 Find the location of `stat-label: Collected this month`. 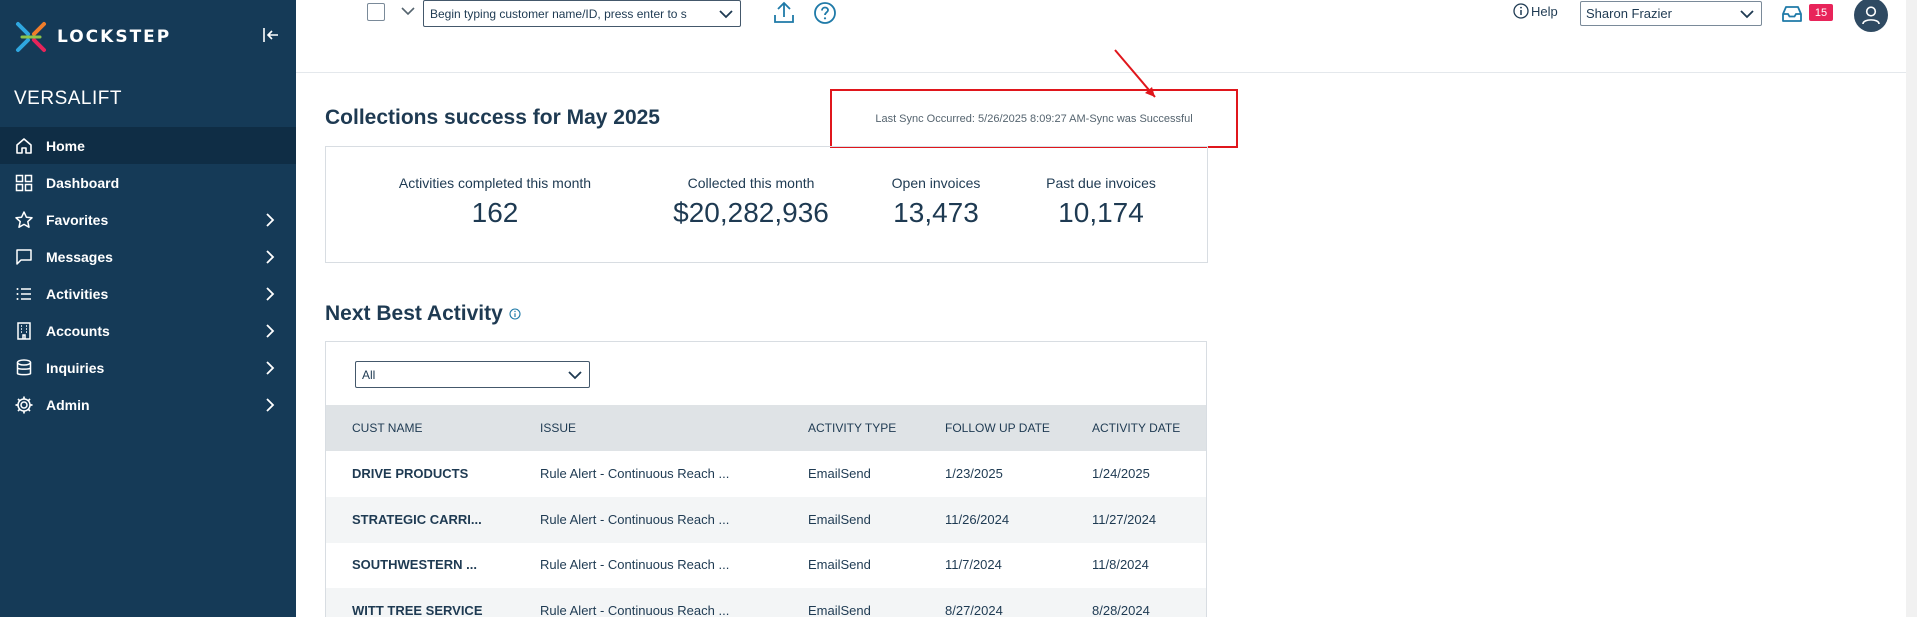

stat-label: Collected this month is located at coordinates (751, 183).